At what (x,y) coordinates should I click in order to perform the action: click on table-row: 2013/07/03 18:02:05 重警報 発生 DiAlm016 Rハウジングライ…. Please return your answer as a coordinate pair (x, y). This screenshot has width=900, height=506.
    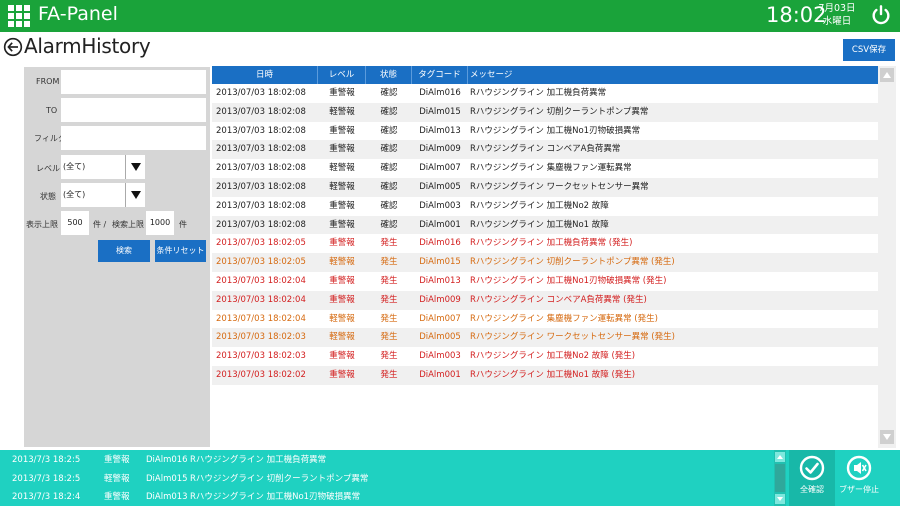
    Looking at the image, I should click on (545, 243).